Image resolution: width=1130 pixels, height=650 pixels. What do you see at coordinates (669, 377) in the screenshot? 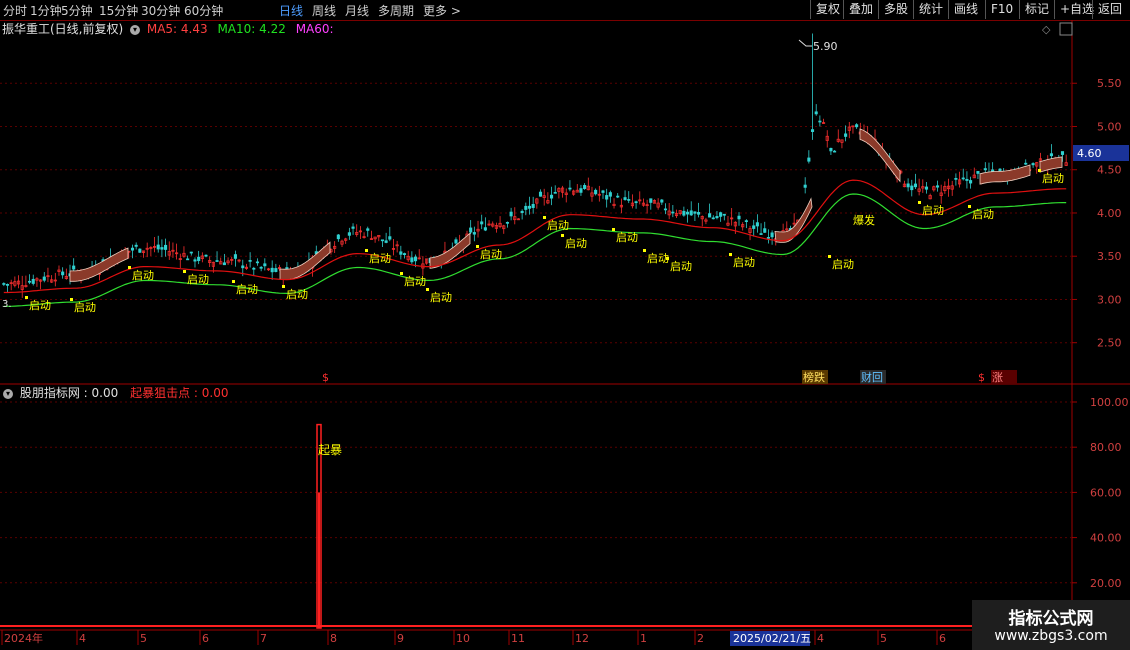
I see `event-tags: $ 榜跌 财回 $ 涨` at bounding box center [669, 377].